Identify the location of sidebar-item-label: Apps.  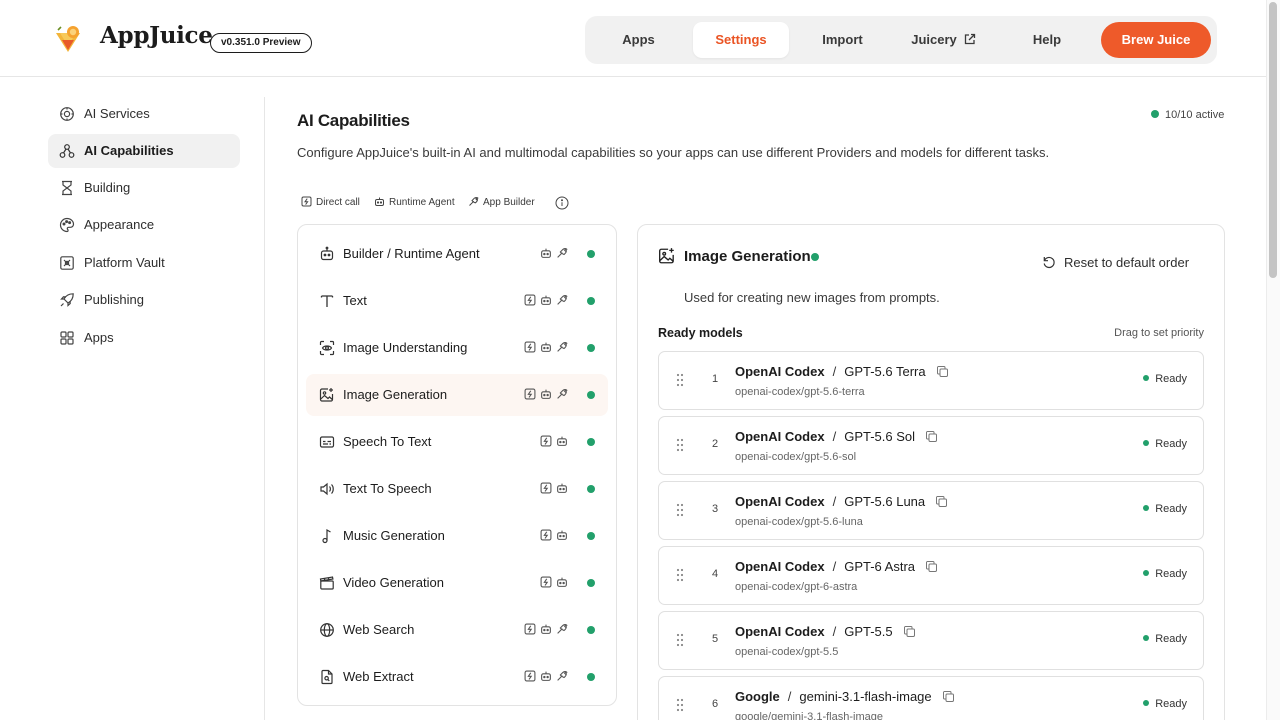
(99, 337).